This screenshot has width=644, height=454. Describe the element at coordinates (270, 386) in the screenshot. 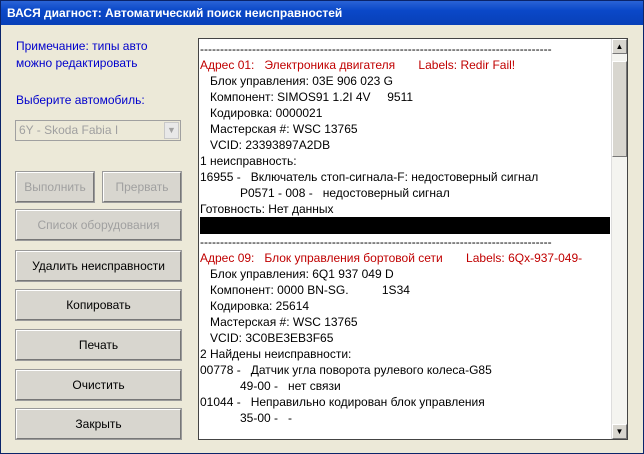

I see `log-line: 49-00 - нет связи` at that location.